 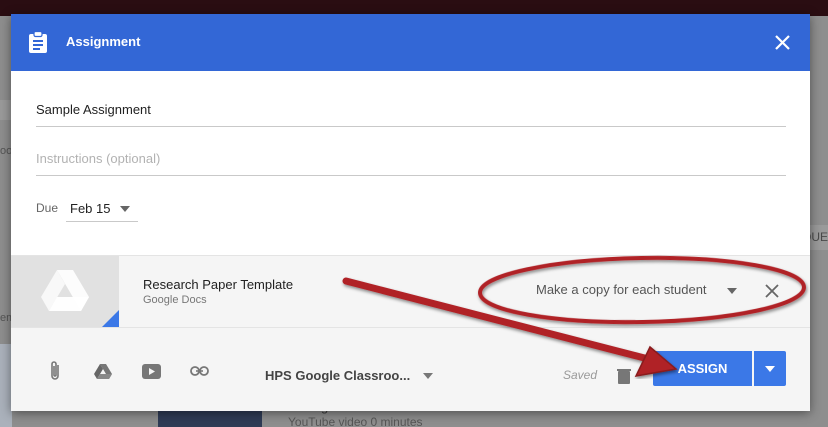 What do you see at coordinates (38, 42) in the screenshot?
I see `assignment-icon` at bounding box center [38, 42].